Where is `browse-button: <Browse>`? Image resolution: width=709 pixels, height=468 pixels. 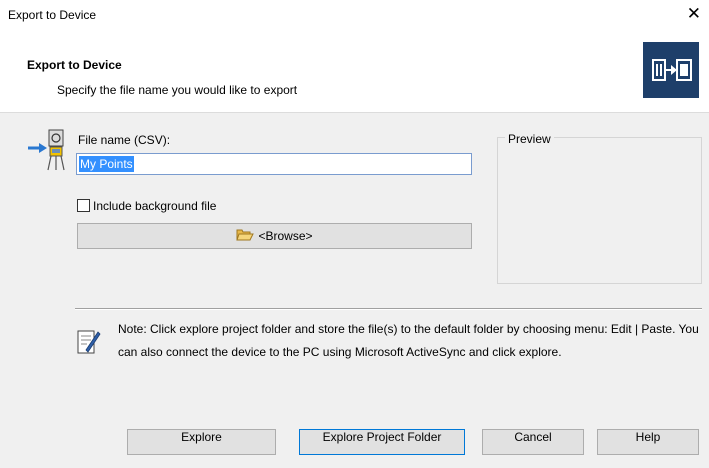 browse-button: <Browse> is located at coordinates (274, 236).